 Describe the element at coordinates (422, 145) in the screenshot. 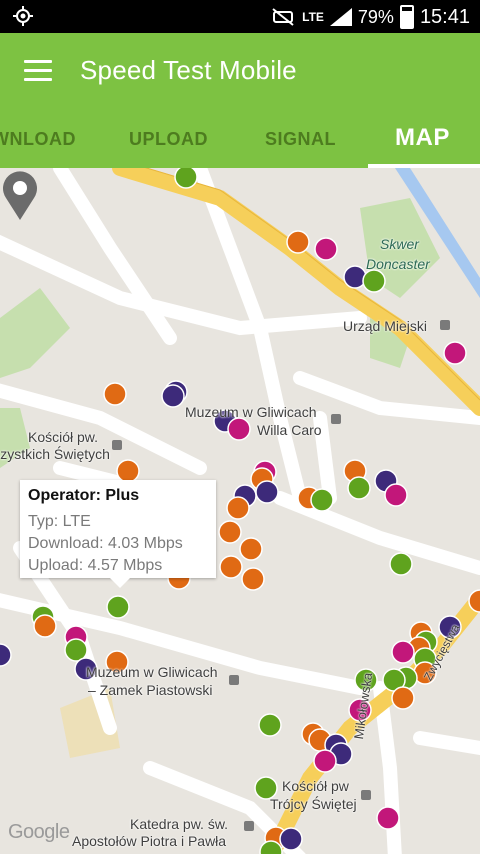

I see `tab-map: MAP` at that location.